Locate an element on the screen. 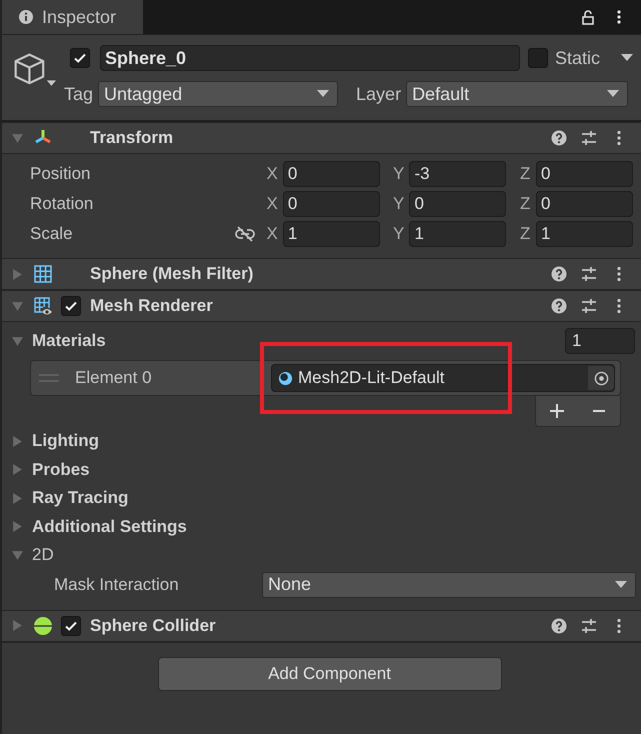 The width and height of the screenshot is (641, 734). drag-handle-icon is located at coordinates (49, 378).